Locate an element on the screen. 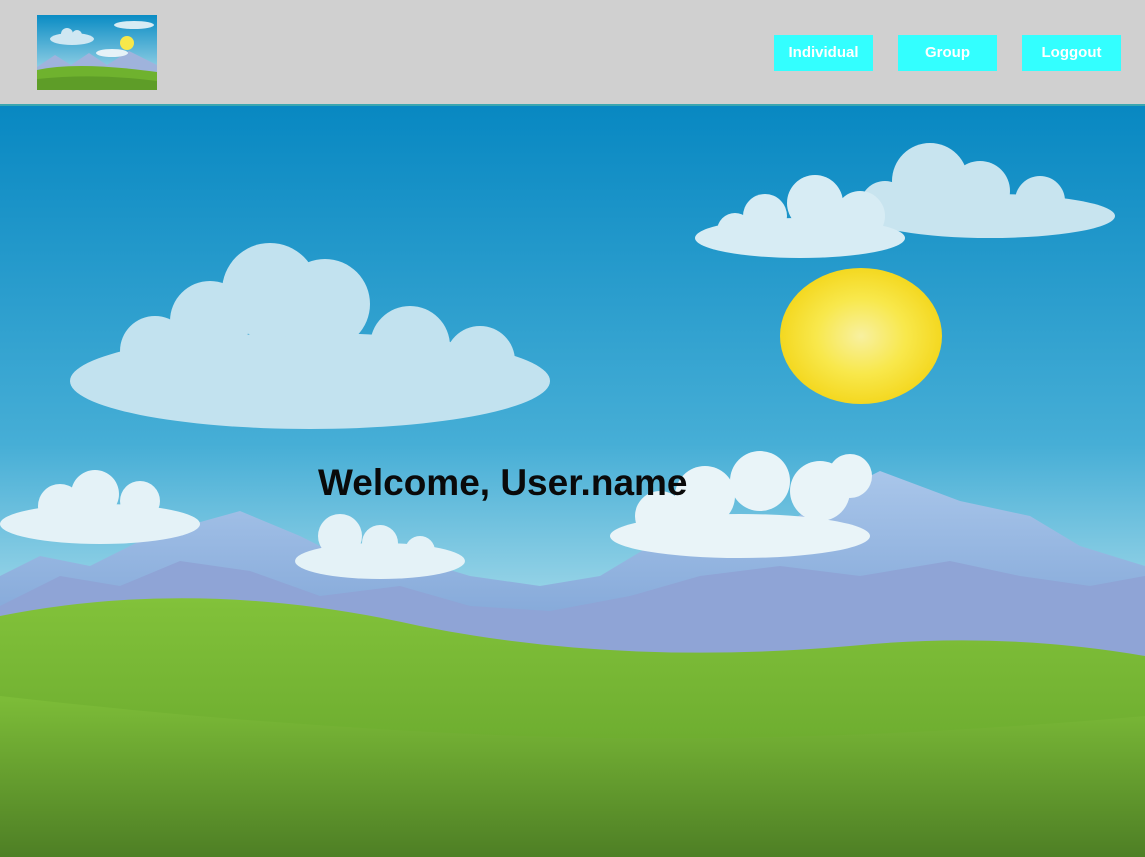 The width and height of the screenshot is (1145, 857). individual-button: Individual is located at coordinates (823, 53).